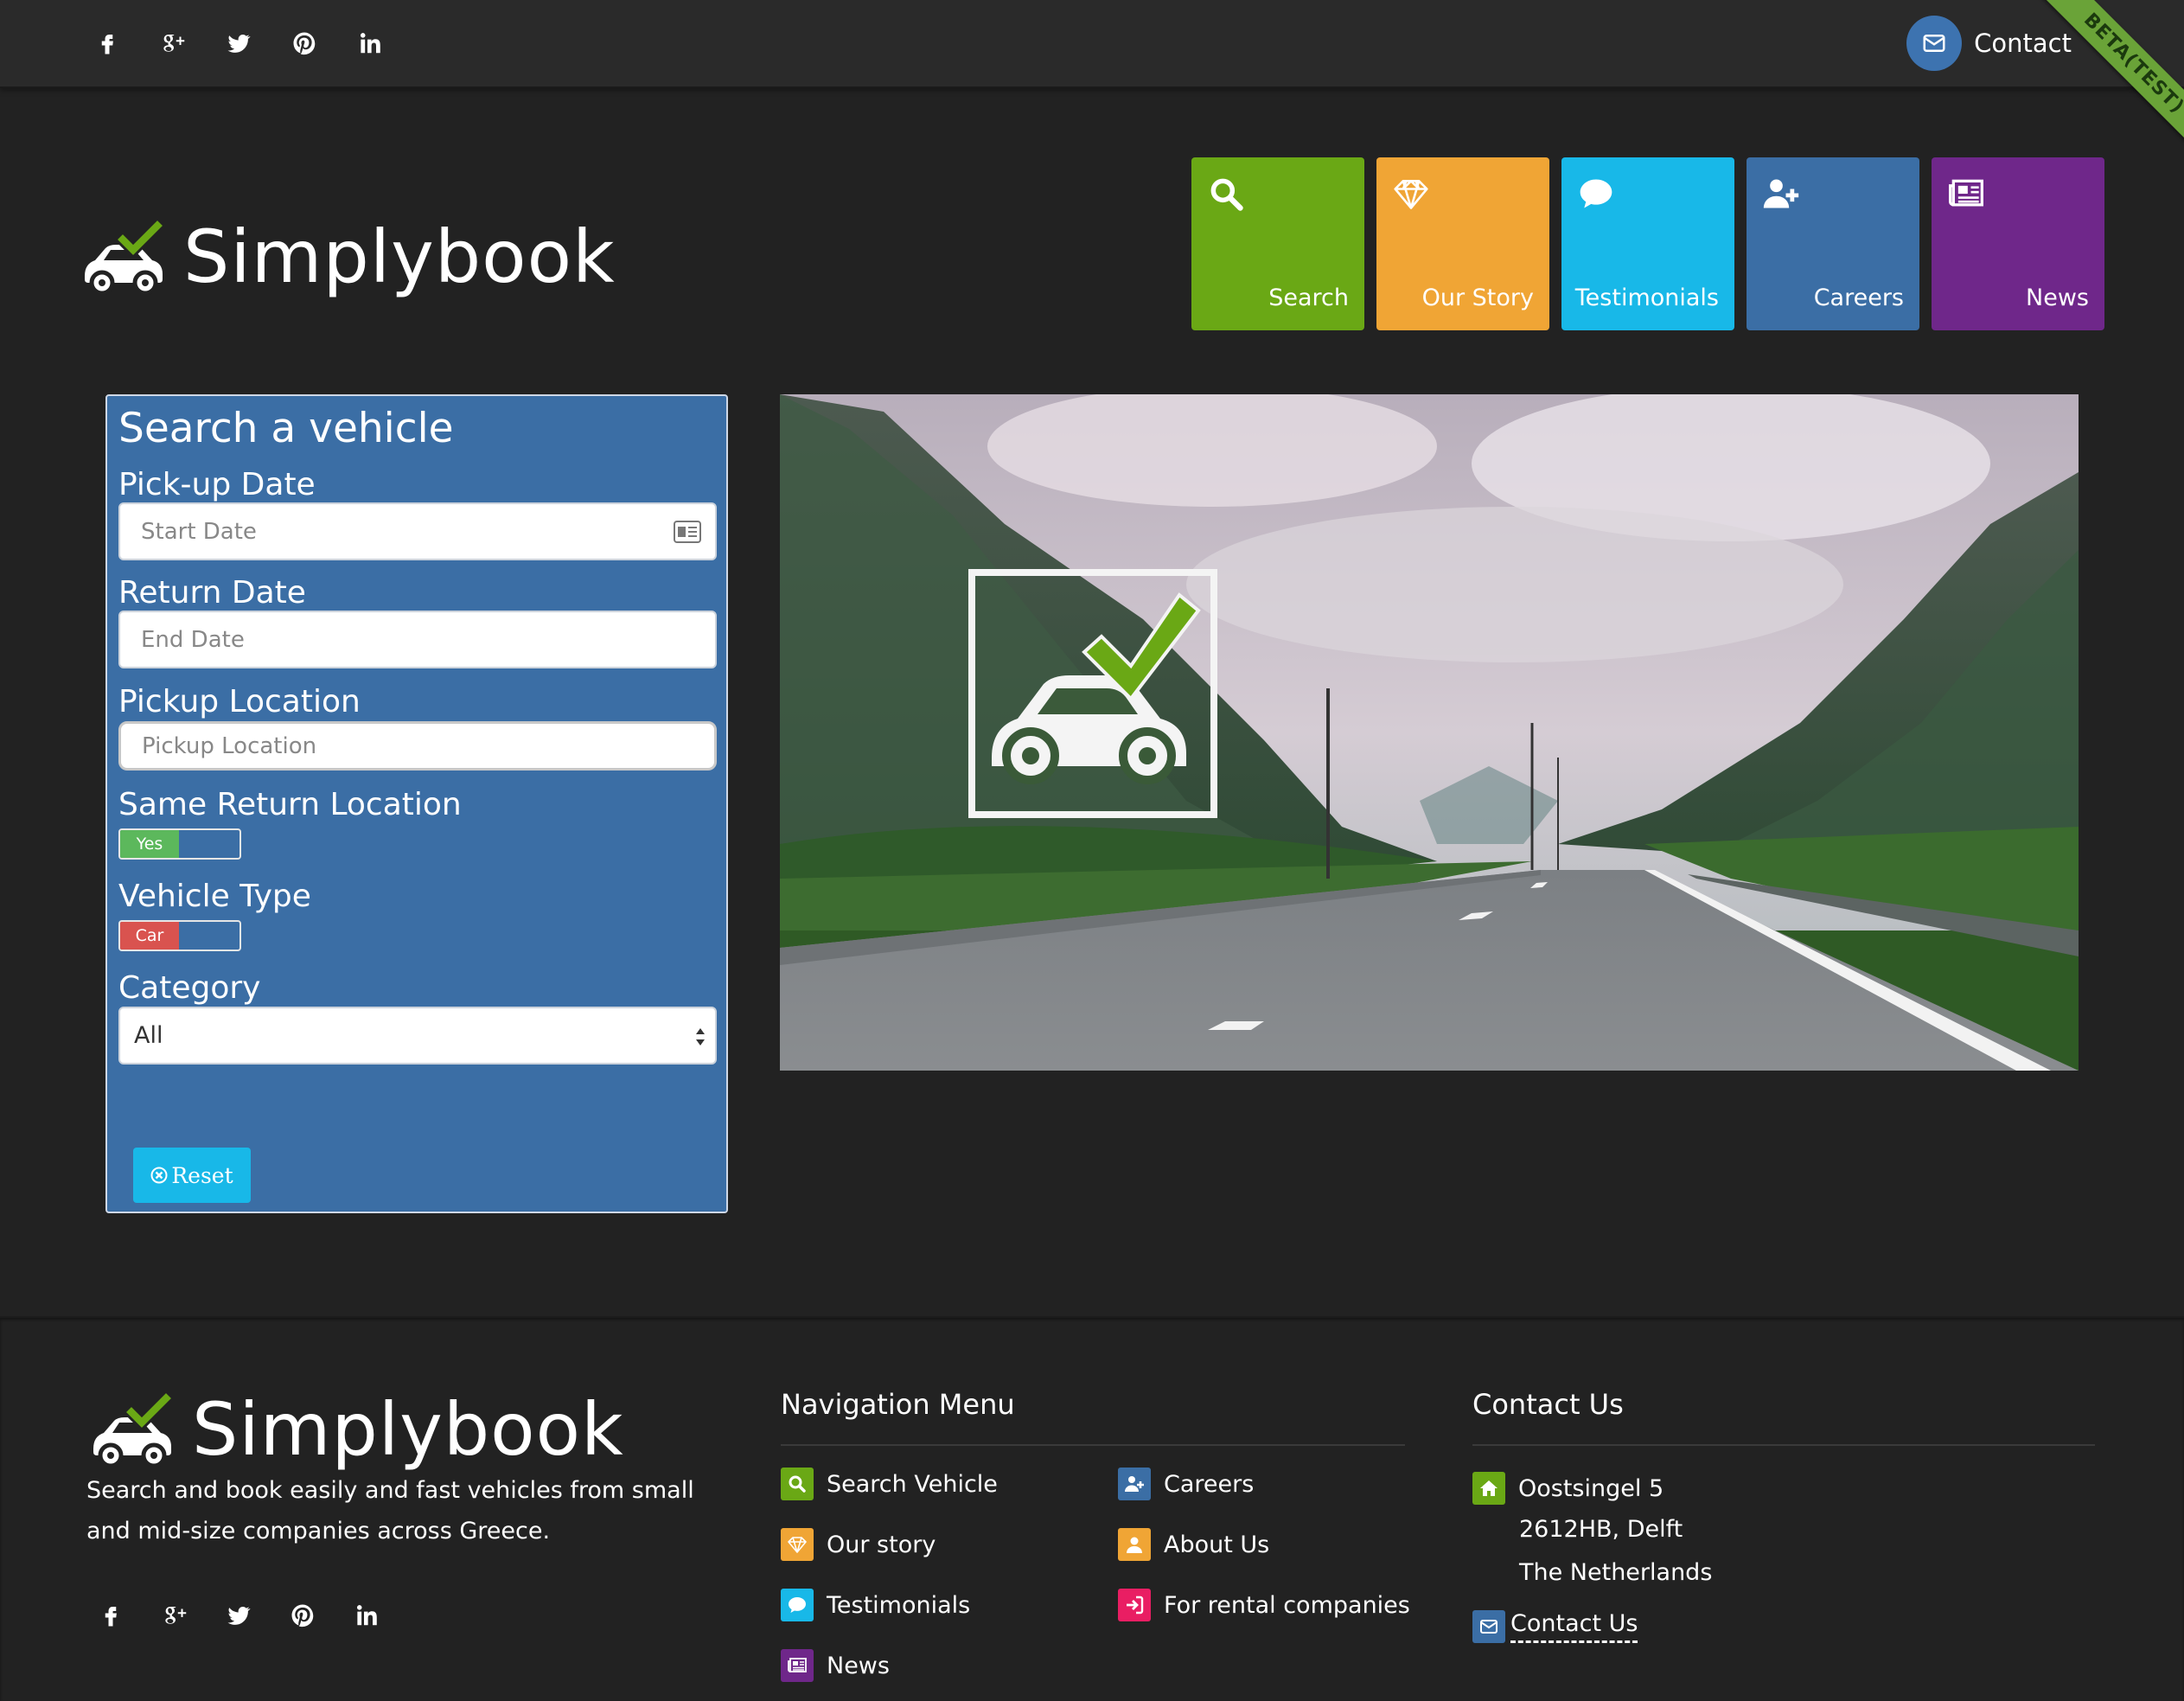  Describe the element at coordinates (882, 1544) in the screenshot. I see `nav-our-story-label: Our story` at that location.